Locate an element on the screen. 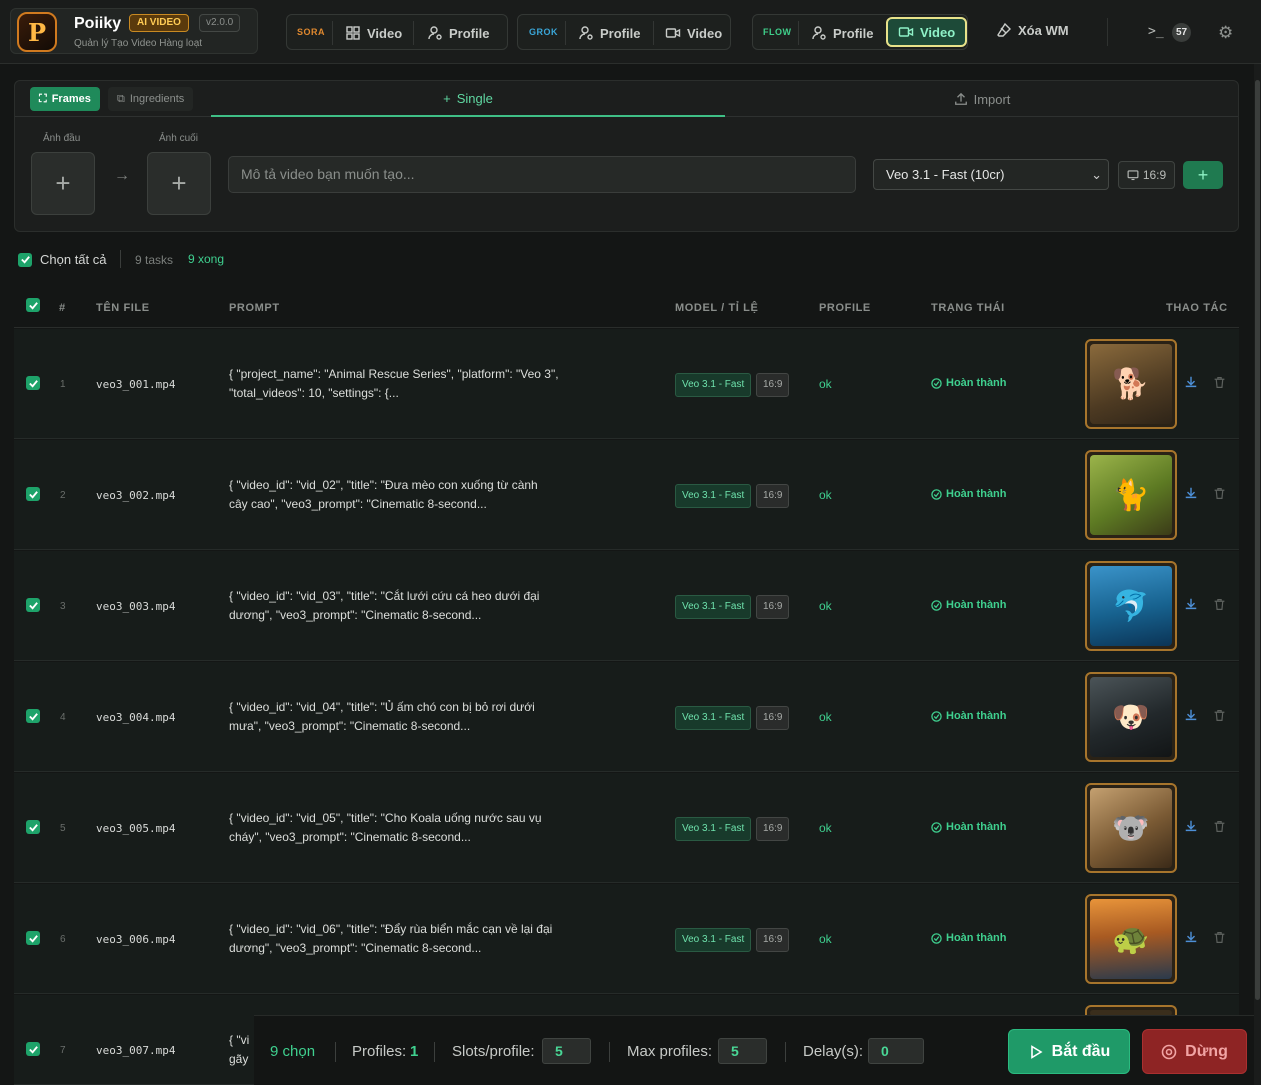 Image resolution: width=1261 pixels, height=1085 pixels. row-file-name: veo3_005.mp4 is located at coordinates (136, 828).